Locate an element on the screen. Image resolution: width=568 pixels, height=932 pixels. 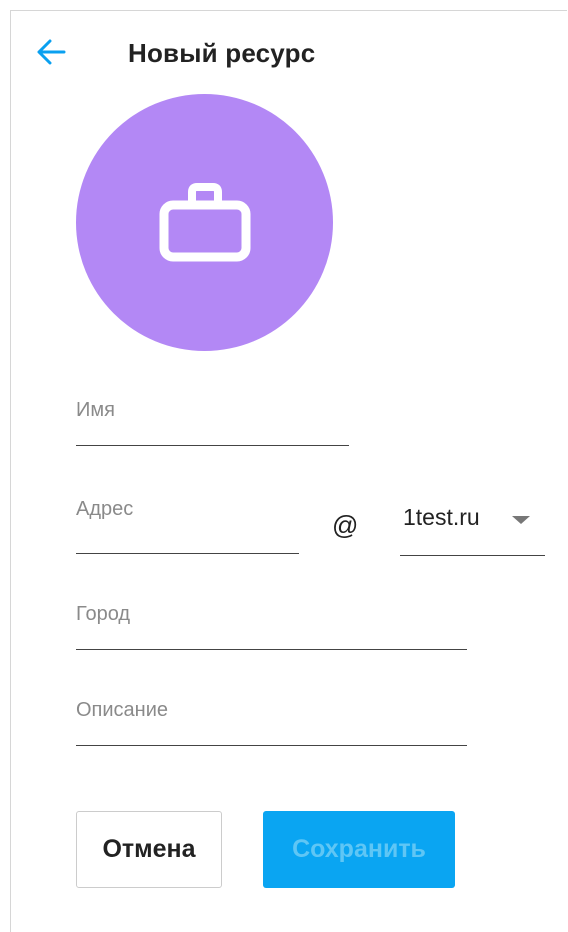
arrow-left-icon is located at coordinates (51, 52).